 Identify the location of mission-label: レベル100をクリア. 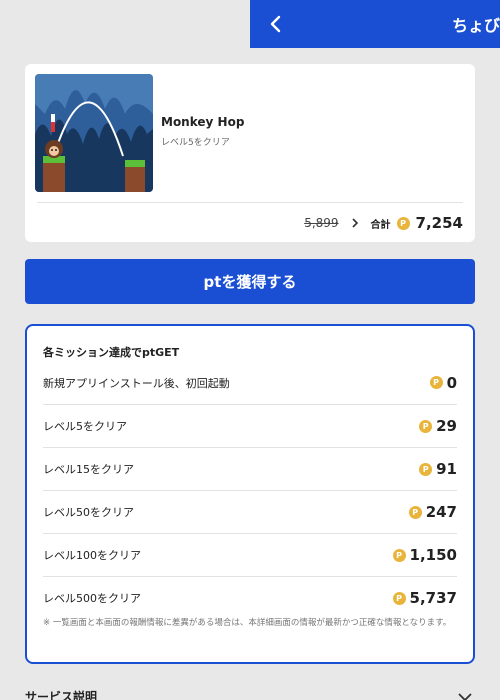
(92, 555).